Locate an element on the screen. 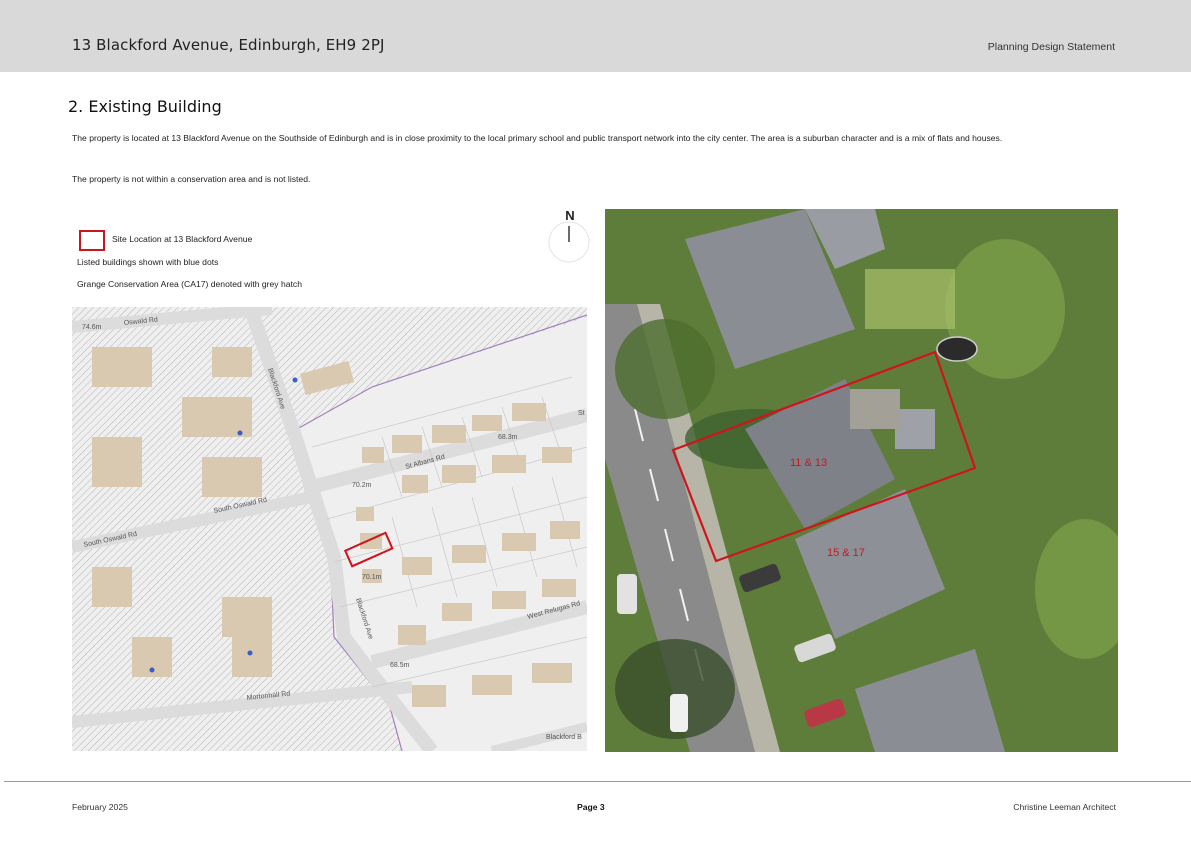 The image size is (1191, 842). north-arrow-label: N is located at coordinates (569, 215).